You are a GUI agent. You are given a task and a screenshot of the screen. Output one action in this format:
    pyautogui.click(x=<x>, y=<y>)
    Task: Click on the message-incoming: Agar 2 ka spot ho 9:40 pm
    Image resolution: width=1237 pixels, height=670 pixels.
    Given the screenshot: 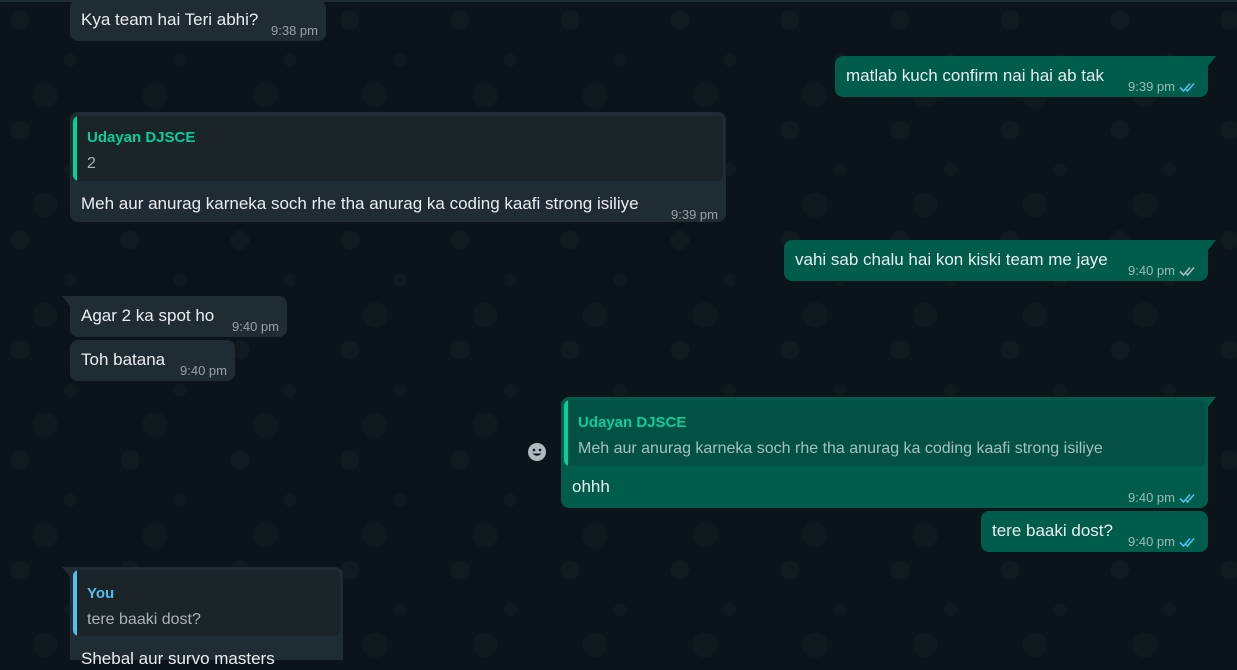 What is the action you would take?
    pyautogui.click(x=174, y=317)
    